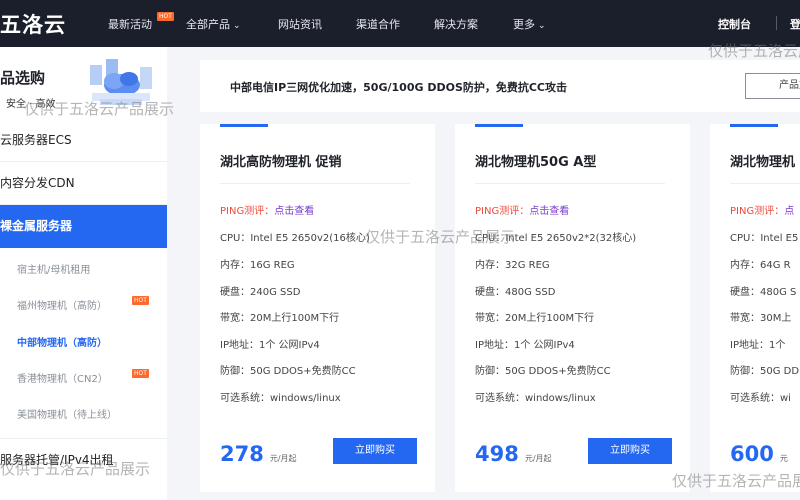 The width and height of the screenshot is (800, 500). I want to click on sidebar-title: 品选购, so click(23, 78).